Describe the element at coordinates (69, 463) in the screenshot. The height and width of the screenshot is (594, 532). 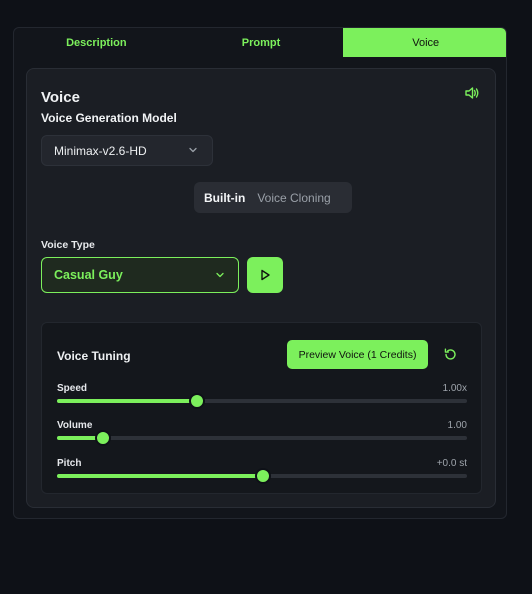
I see `pitch-label: Pitch` at that location.